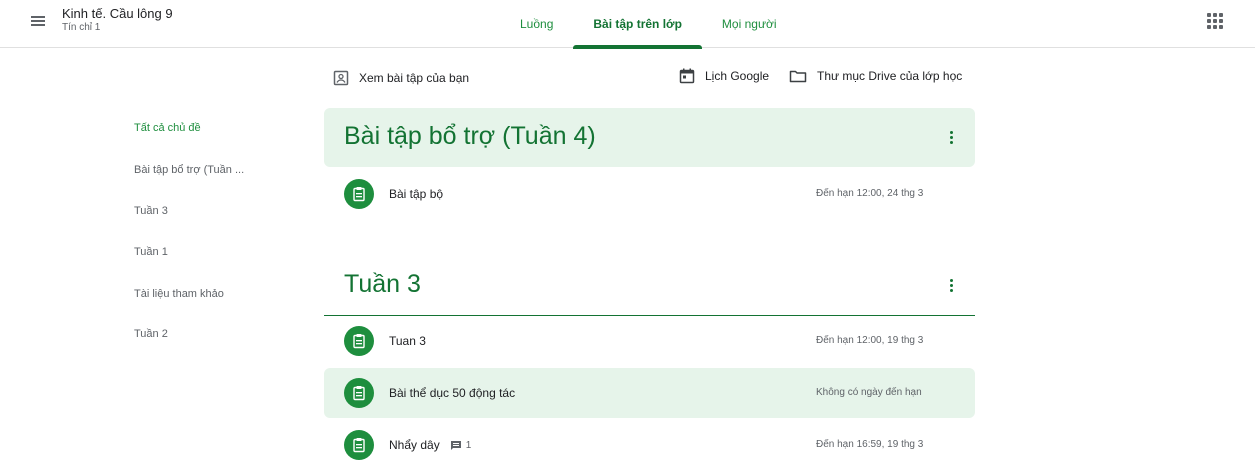  I want to click on sidebar-item-week-3: Tuần 3, so click(151, 211).